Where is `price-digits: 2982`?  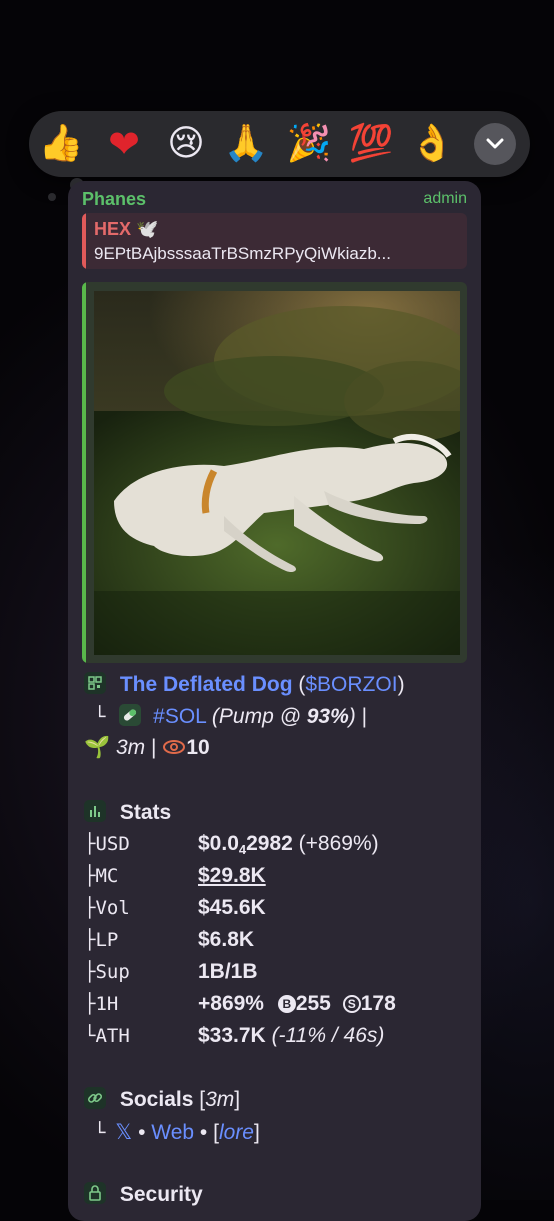 price-digits: 2982 is located at coordinates (269, 843).